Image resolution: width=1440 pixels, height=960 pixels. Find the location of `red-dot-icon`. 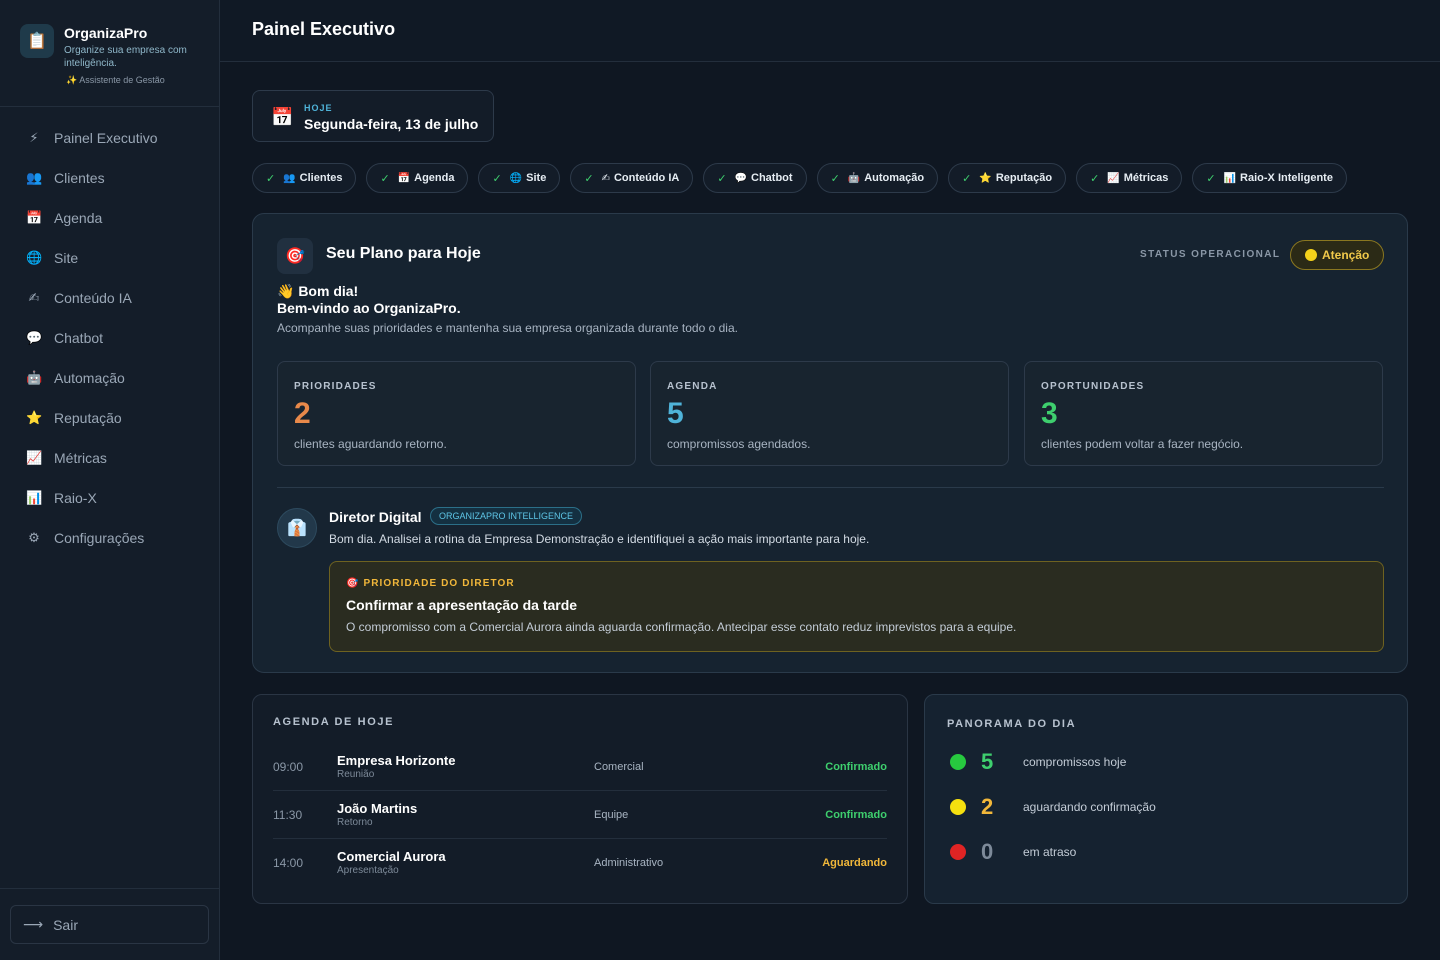

red-dot-icon is located at coordinates (958, 852).